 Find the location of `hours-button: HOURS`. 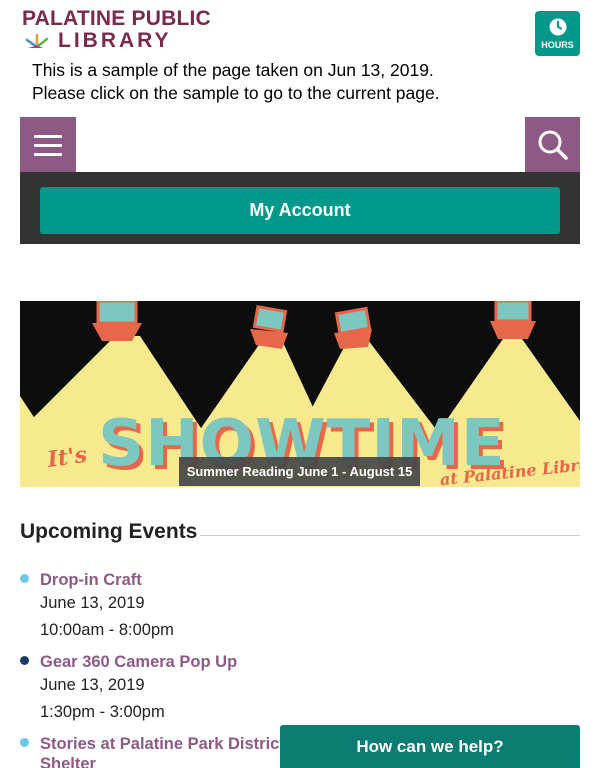

hours-button: HOURS is located at coordinates (557, 33).